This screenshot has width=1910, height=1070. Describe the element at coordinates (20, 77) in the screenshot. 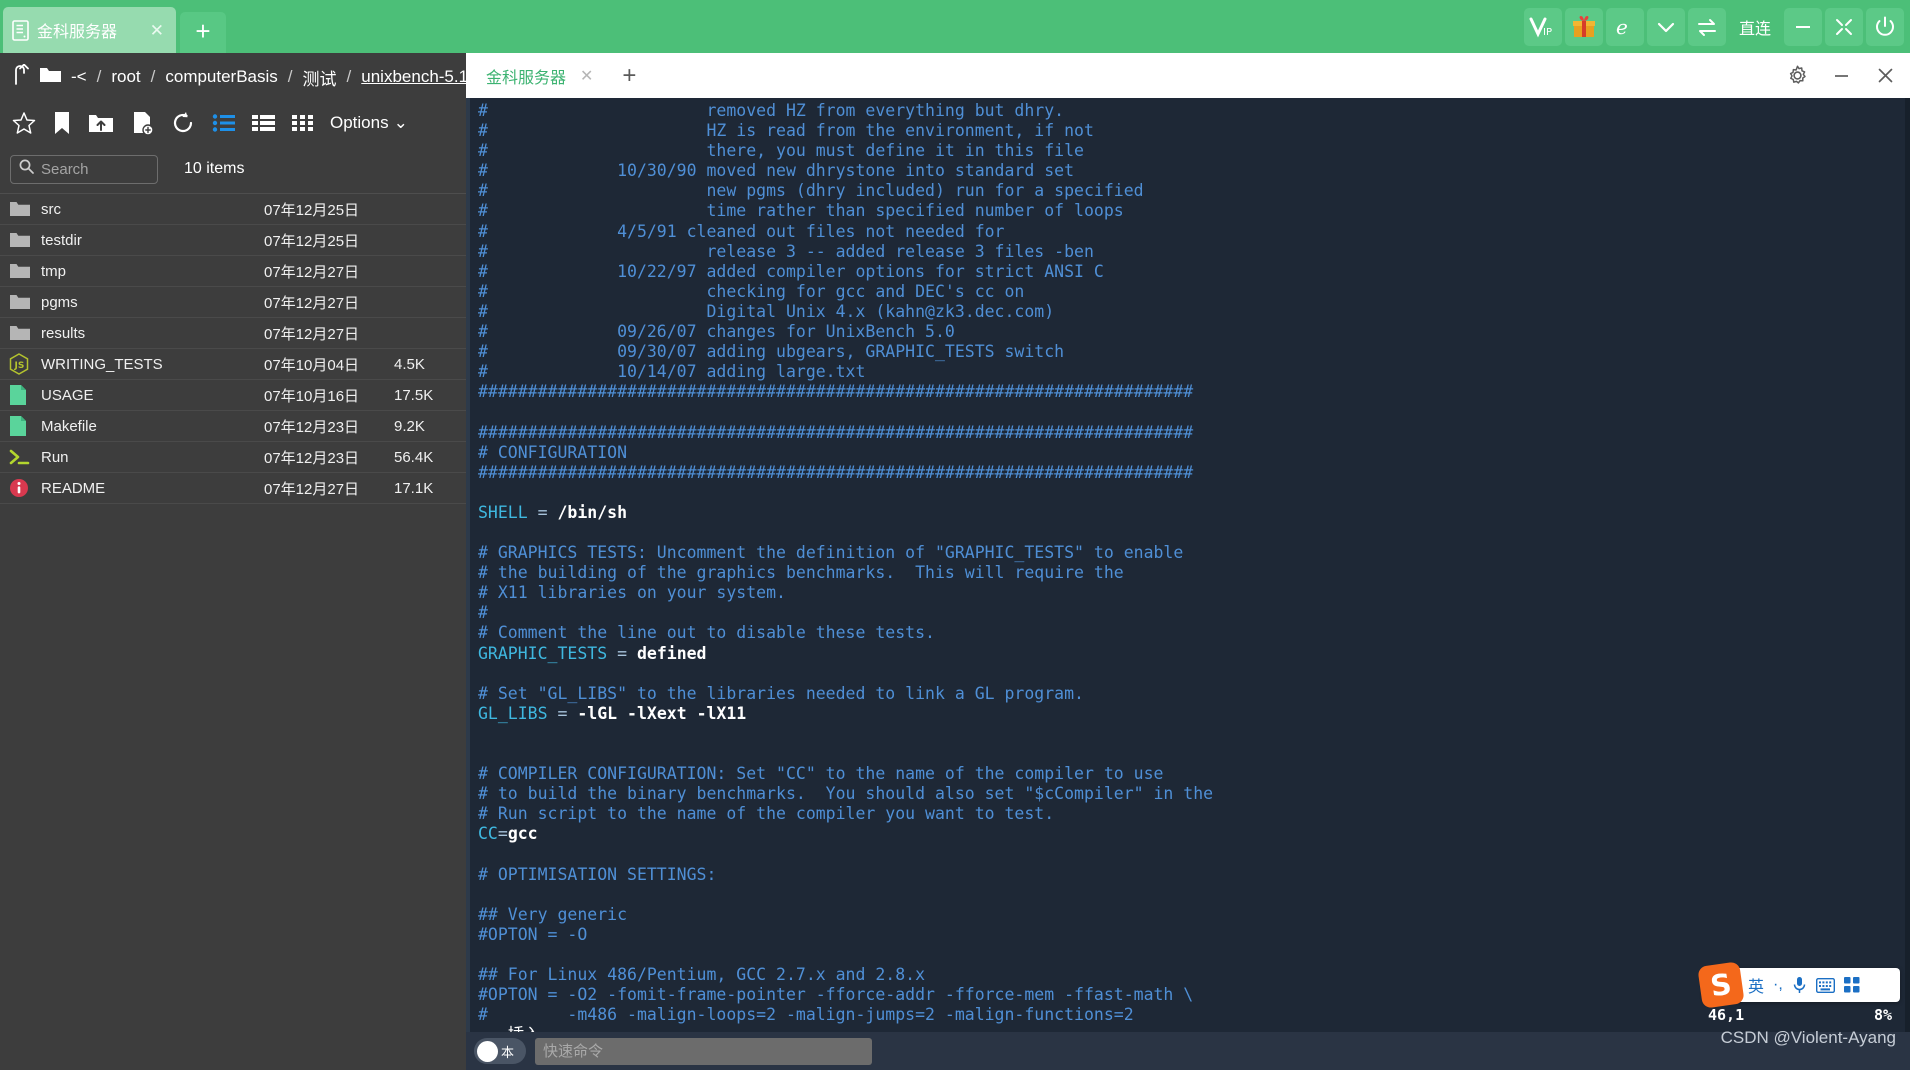

I see `arrow-up-icon` at that location.